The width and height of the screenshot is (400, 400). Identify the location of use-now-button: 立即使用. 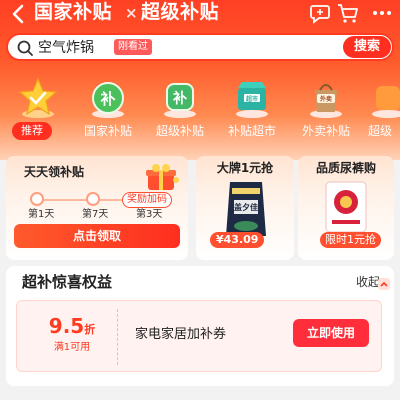
(331, 333).